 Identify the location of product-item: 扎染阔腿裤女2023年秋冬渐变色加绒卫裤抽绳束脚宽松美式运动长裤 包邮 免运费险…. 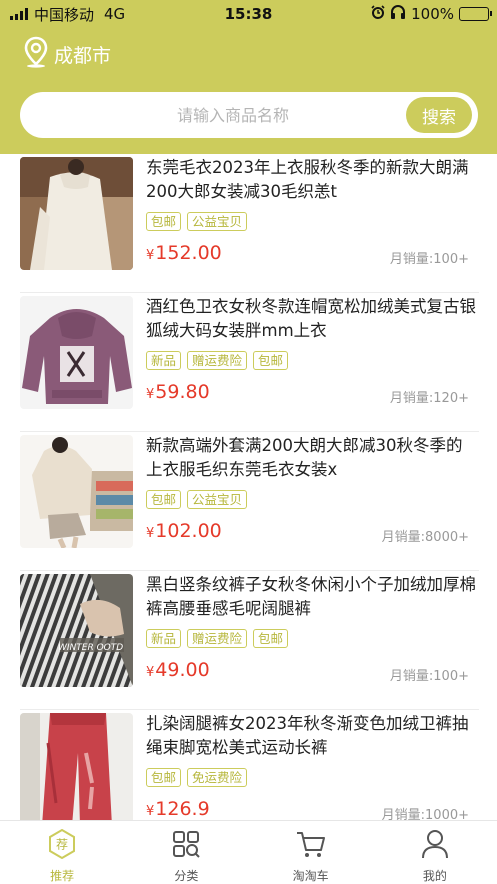
(248, 765).